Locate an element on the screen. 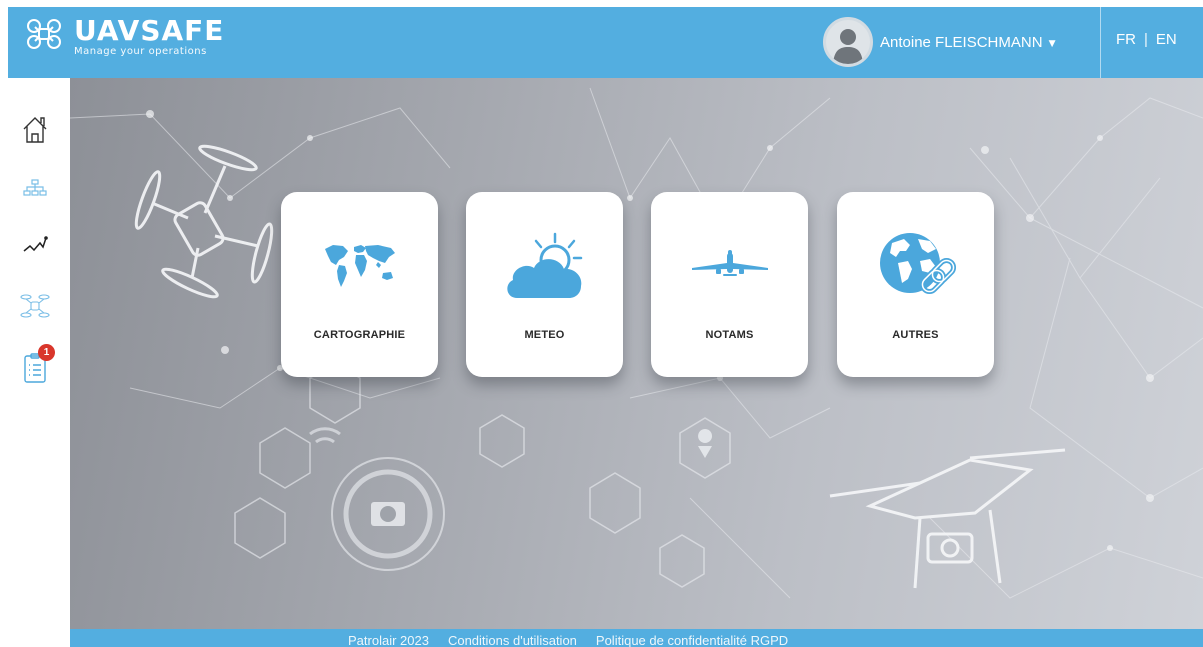 This screenshot has width=1203, height=647. brand-tagline: Manage your operations is located at coordinates (140, 51).